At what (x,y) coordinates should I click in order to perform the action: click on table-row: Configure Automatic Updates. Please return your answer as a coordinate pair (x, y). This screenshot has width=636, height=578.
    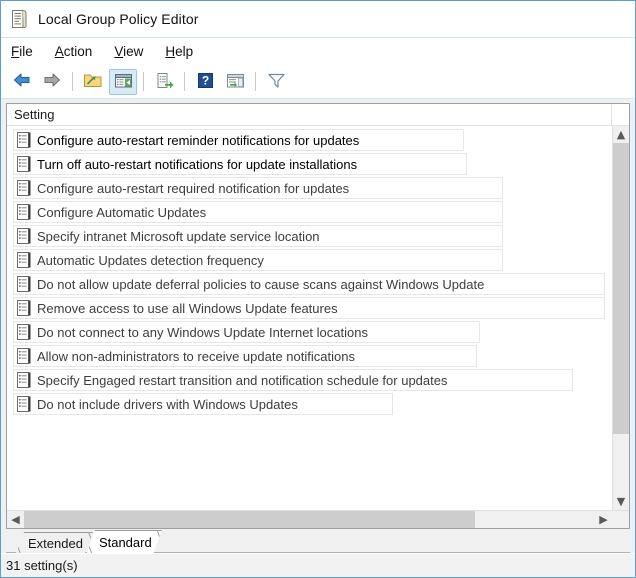
    Looking at the image, I should click on (318, 212).